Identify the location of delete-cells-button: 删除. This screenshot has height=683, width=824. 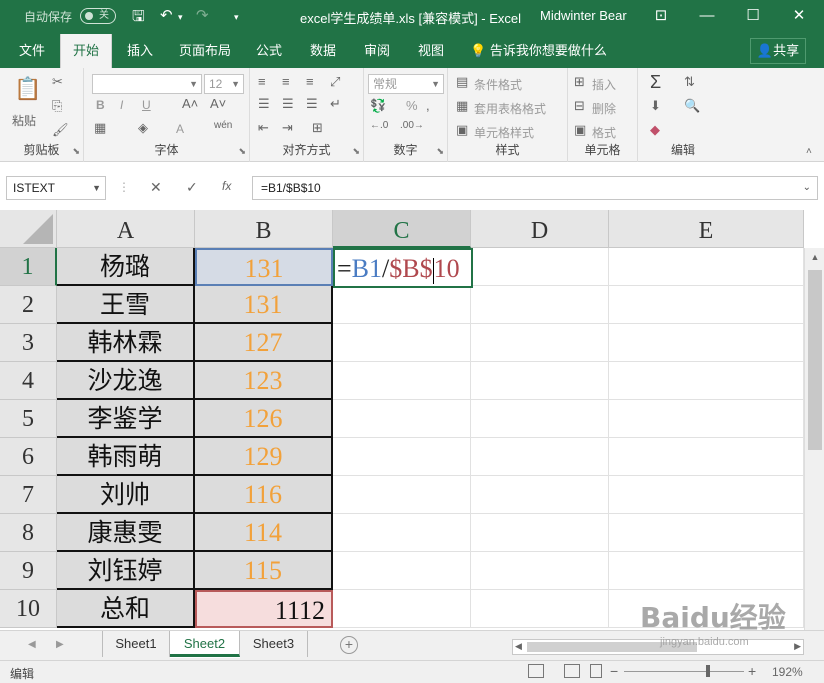
(604, 108).